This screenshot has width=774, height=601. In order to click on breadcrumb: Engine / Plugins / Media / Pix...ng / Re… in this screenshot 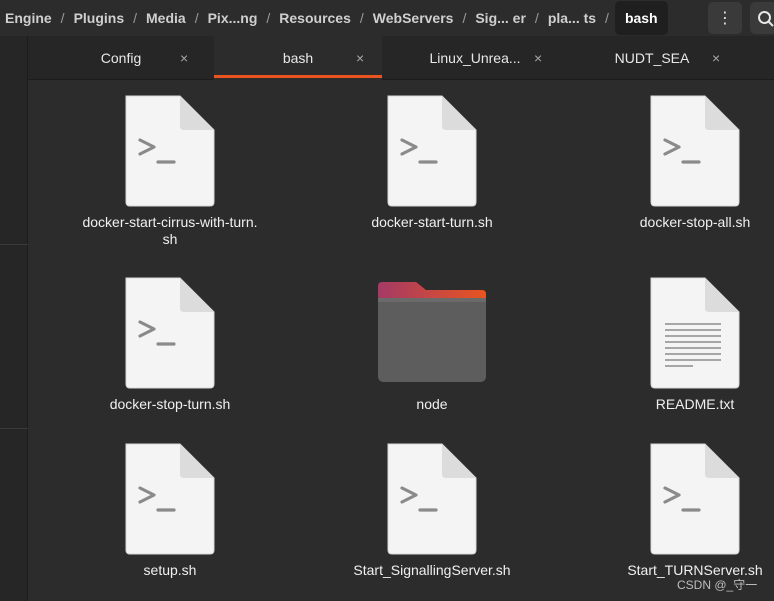, I will do `click(334, 18)`.